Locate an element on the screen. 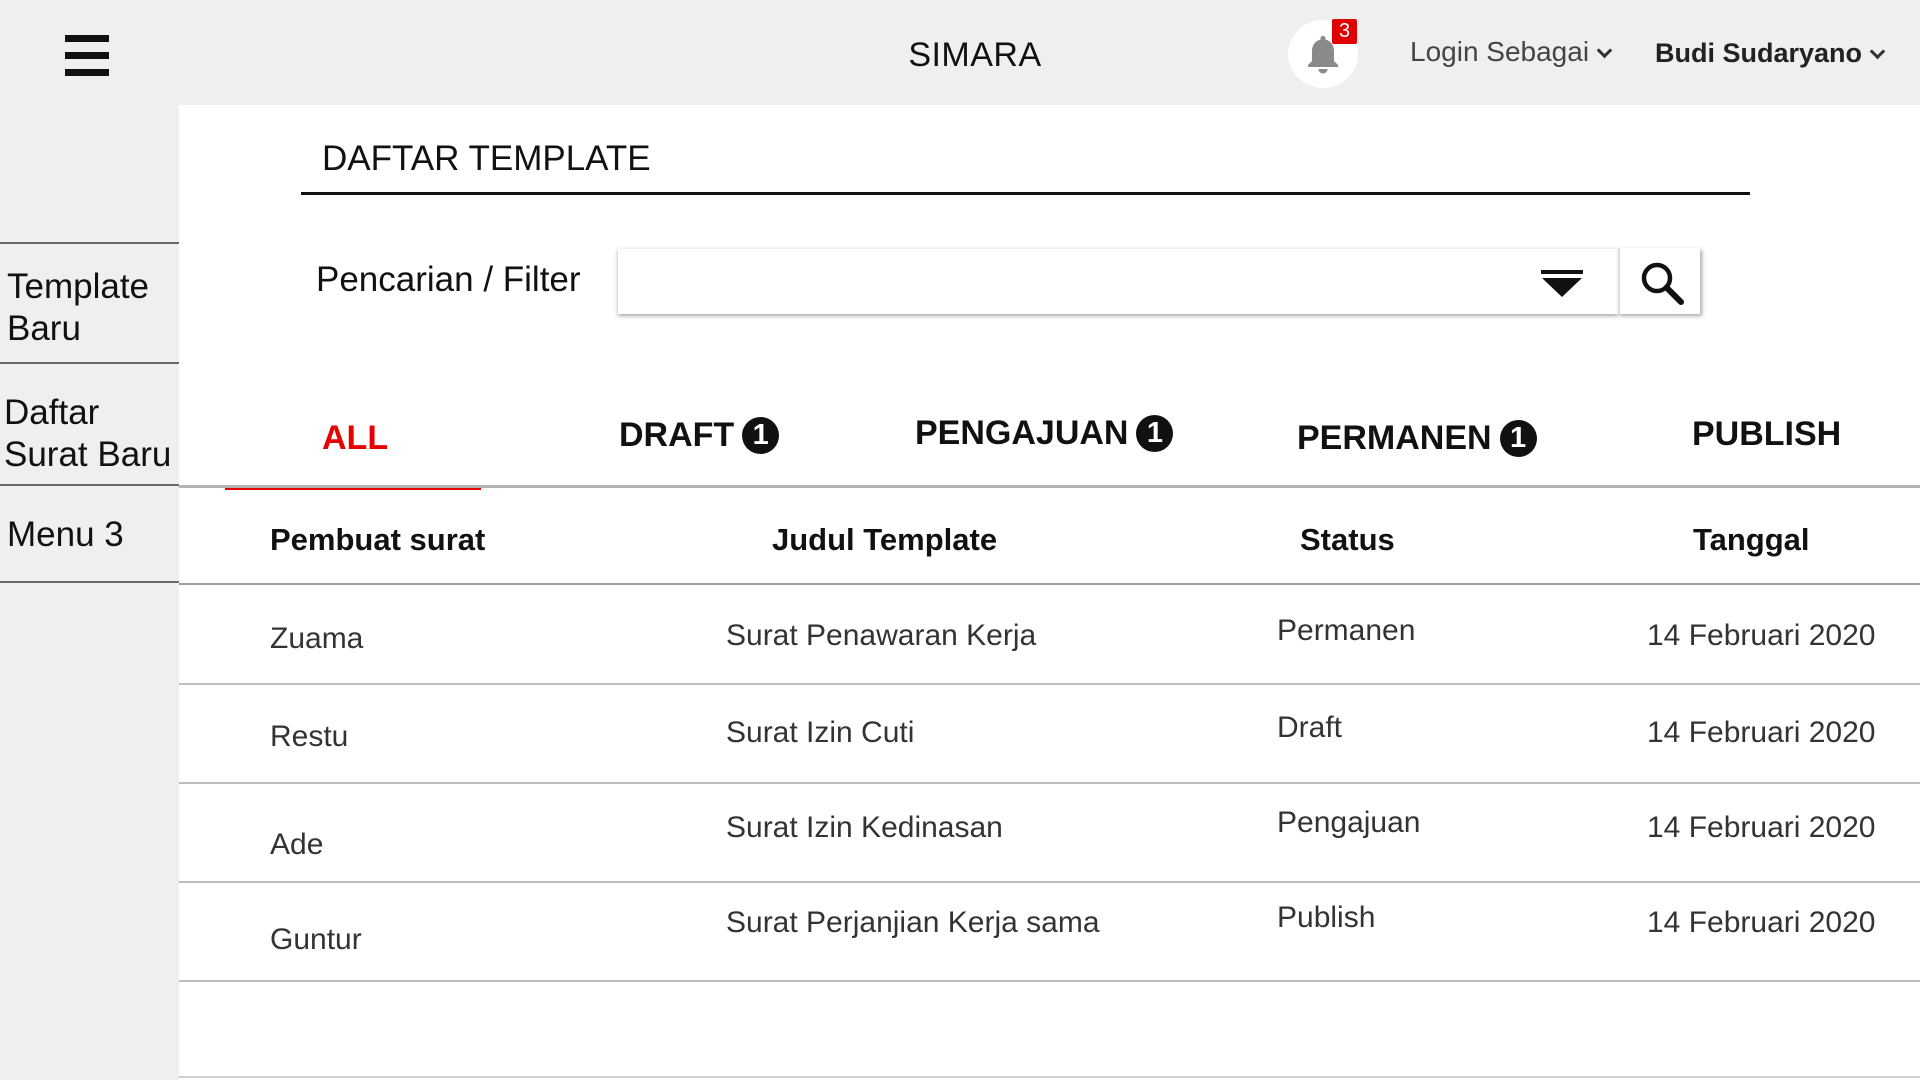 The image size is (1920, 1080). cell-status: Pengajuan is located at coordinates (1349, 822).